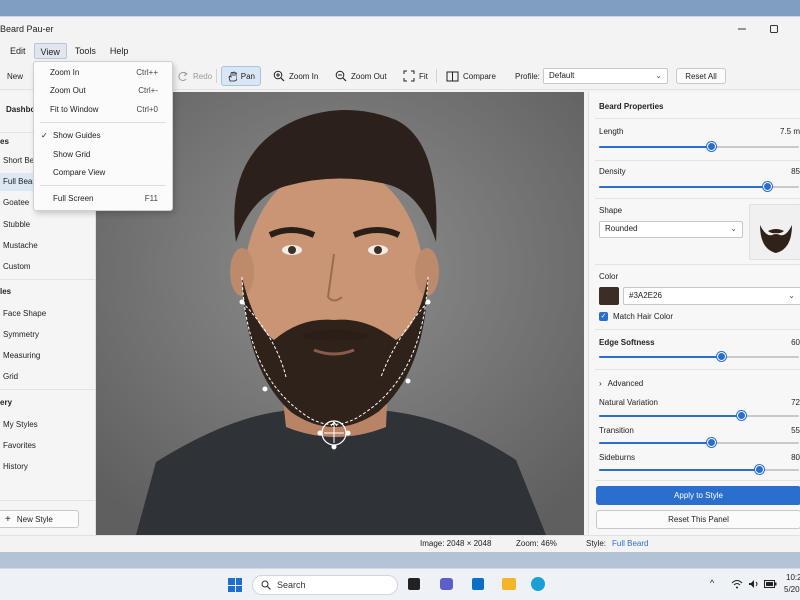 This screenshot has height=600, width=800. Describe the element at coordinates (21, 335) in the screenshot. I see `sidebar-item-symmetry: Symmetry` at that location.